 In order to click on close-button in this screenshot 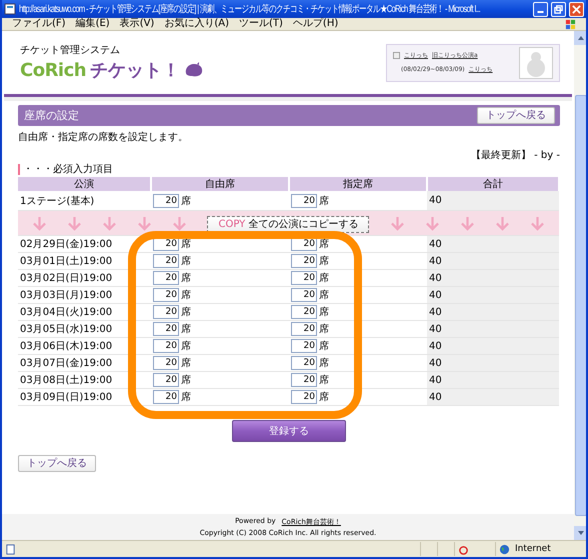, I will do `click(576, 9)`.